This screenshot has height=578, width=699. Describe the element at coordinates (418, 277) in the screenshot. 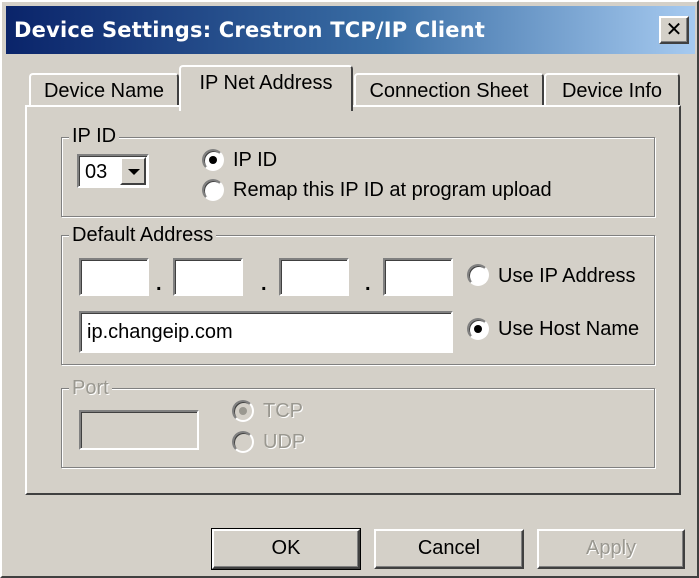

I see `ip-octet-4-input` at that location.